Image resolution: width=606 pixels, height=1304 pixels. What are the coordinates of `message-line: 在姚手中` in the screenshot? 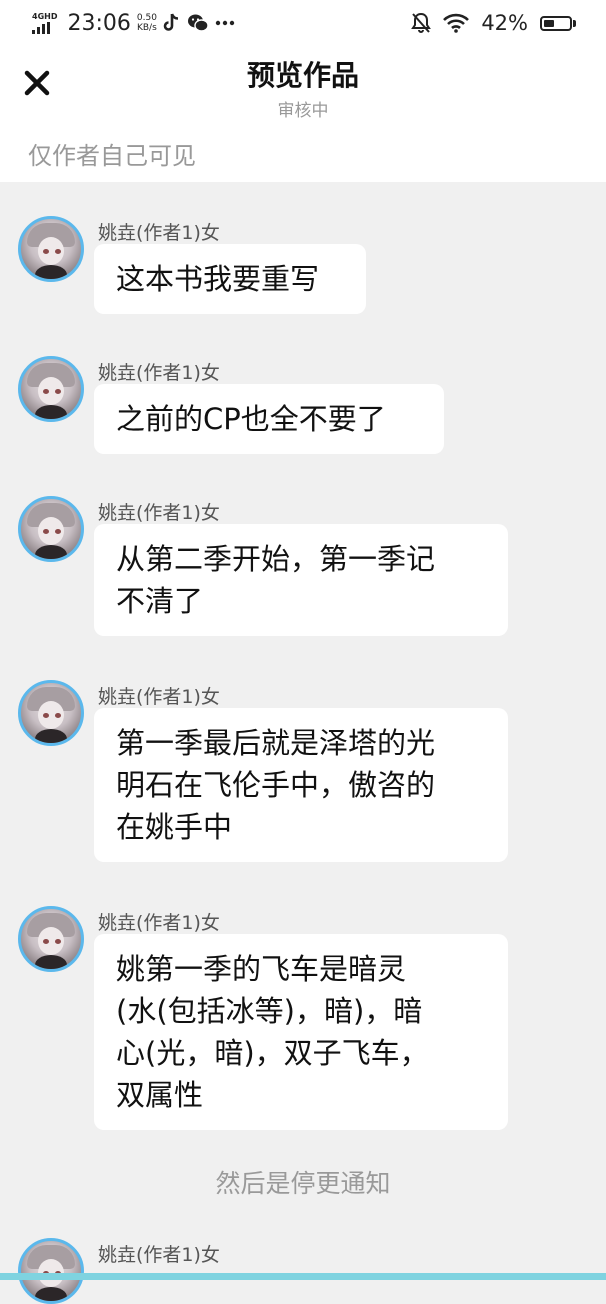 It's located at (174, 827).